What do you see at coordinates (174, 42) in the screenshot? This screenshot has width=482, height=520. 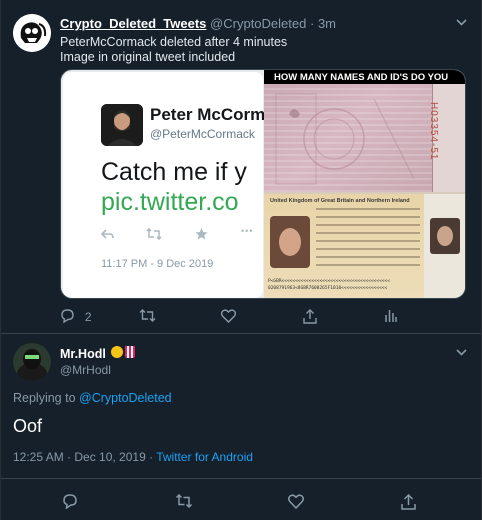 I see `tweet-text-line: PeterMcCormack deleted after 4 minutes` at bounding box center [174, 42].